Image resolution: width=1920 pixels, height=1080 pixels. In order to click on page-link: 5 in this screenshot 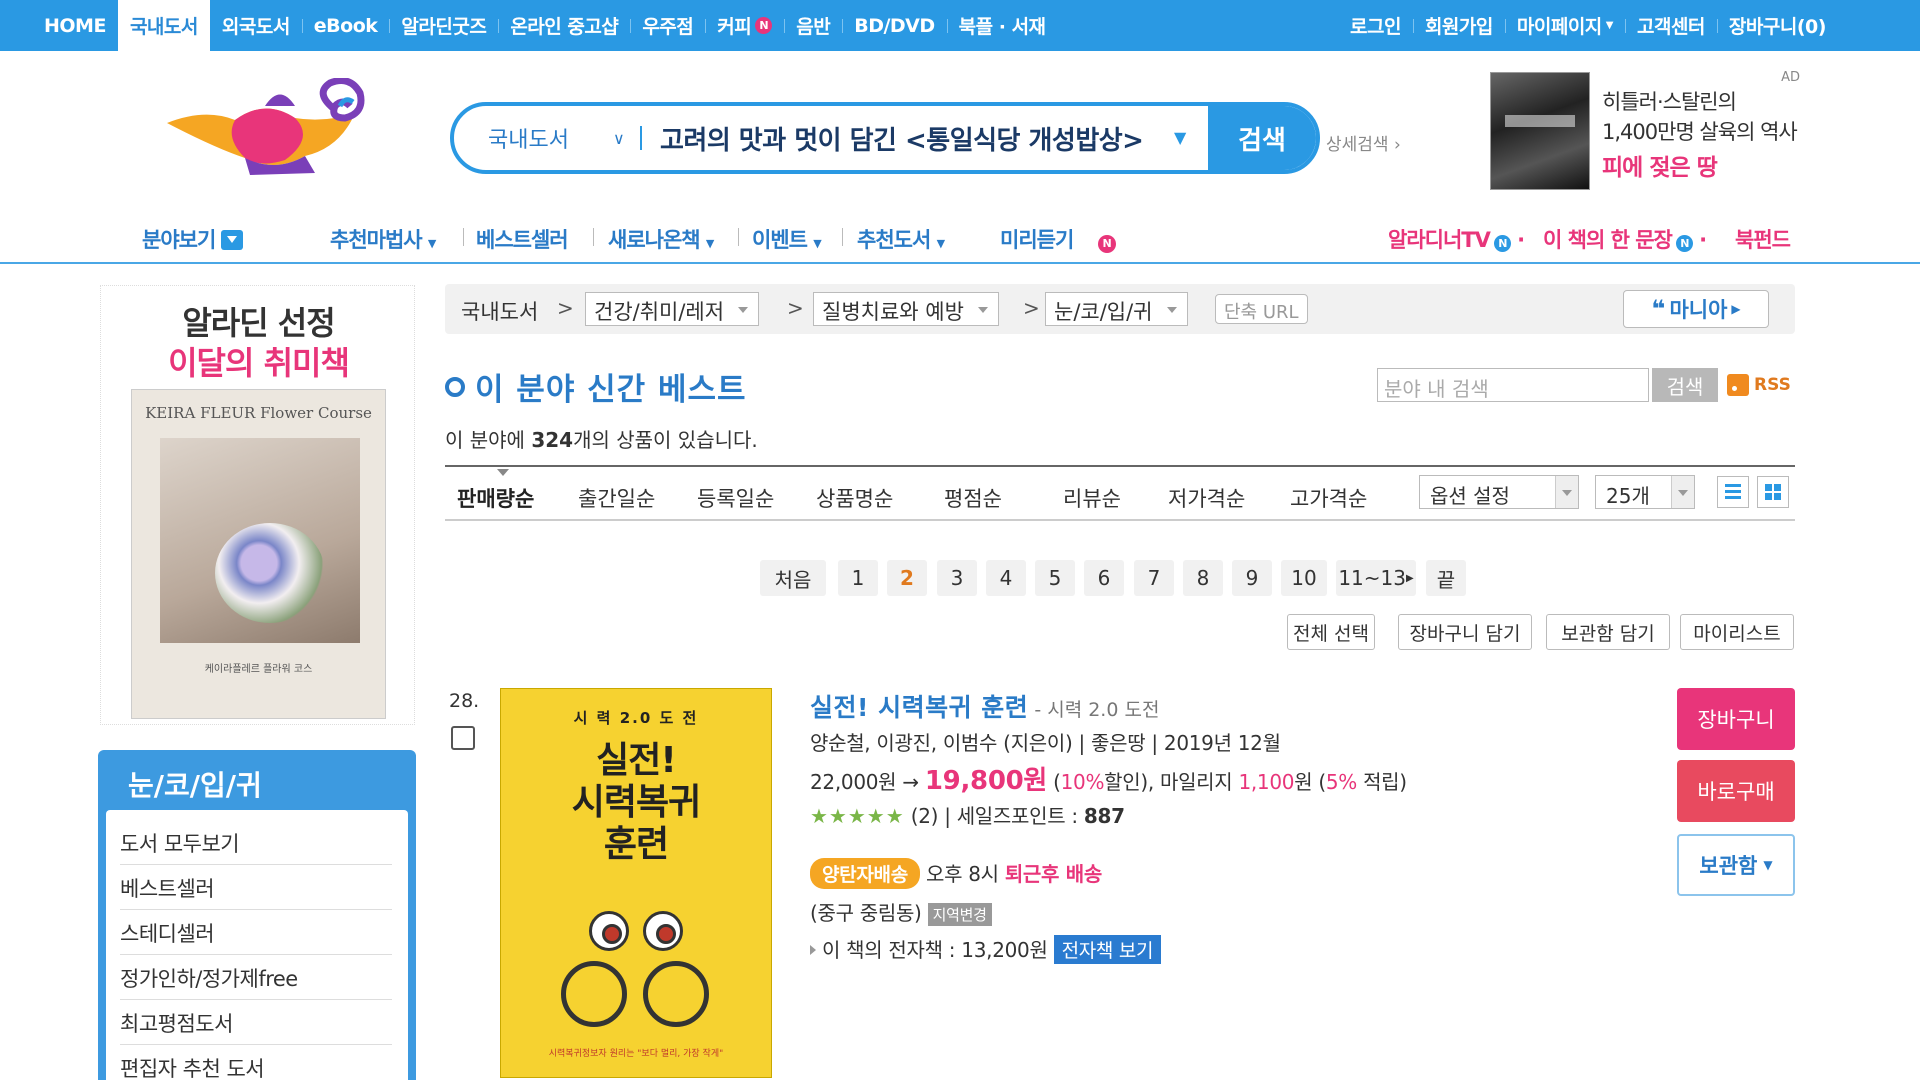, I will do `click(1055, 578)`.